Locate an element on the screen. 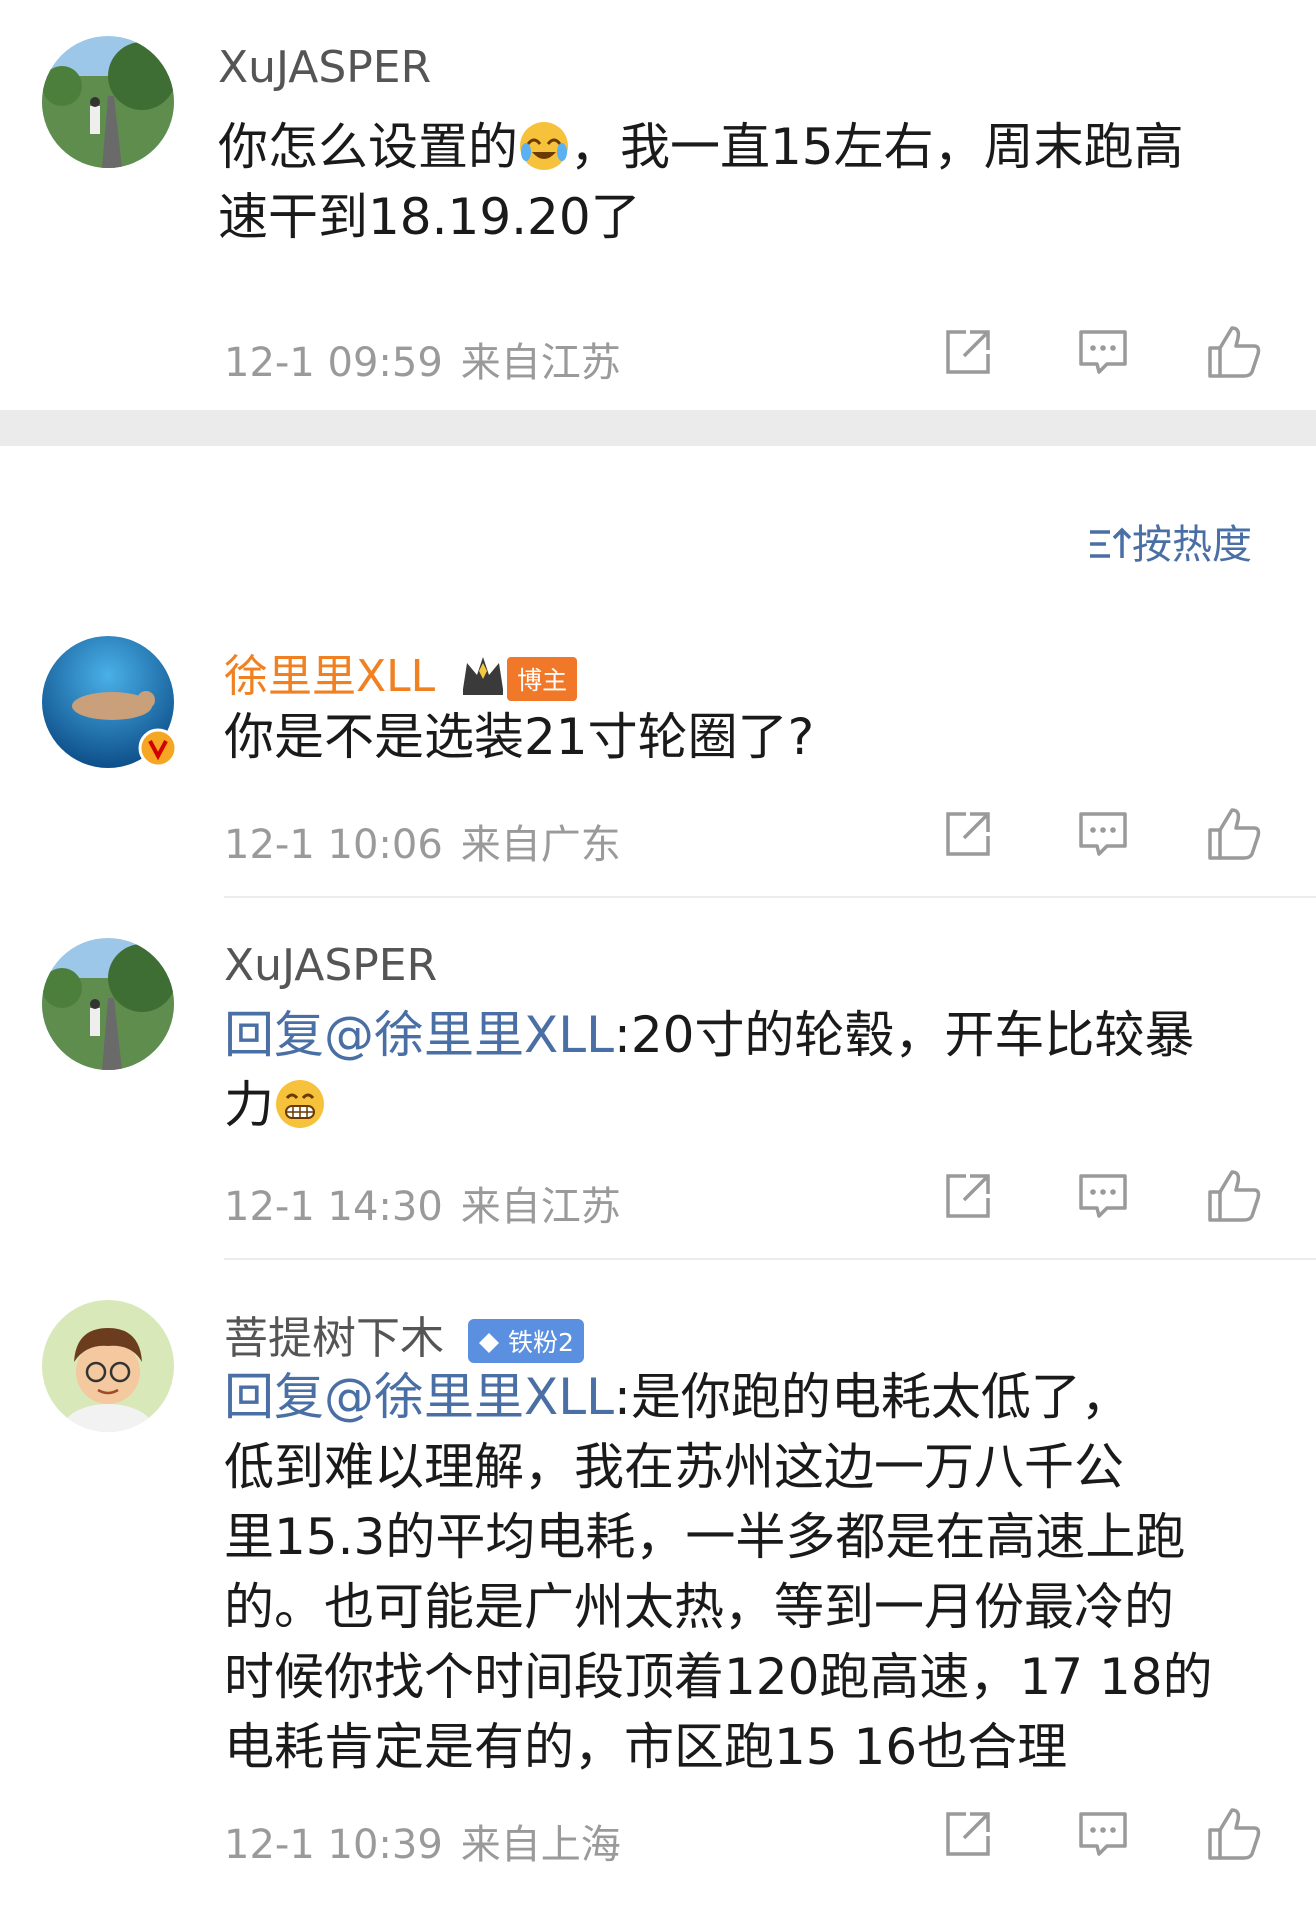  comment-text-part: :20寸的轮毂，开车比较暴 is located at coordinates (904, 1035).